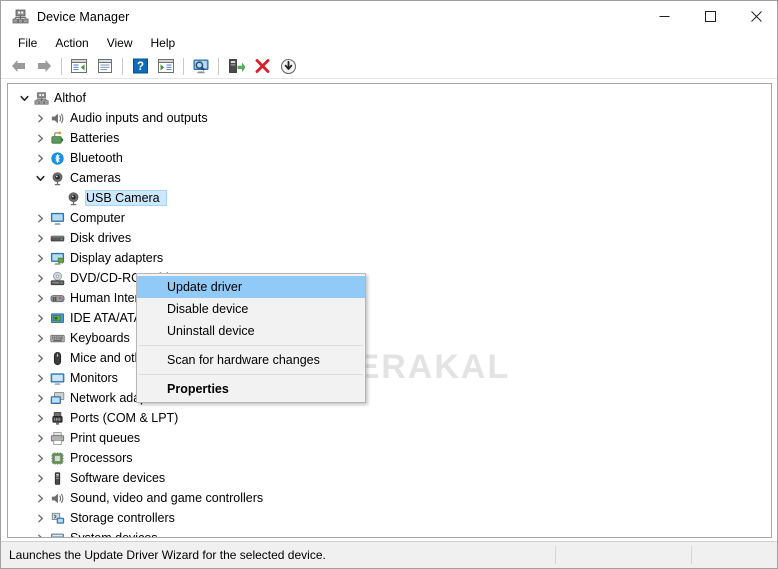 This screenshot has width=778, height=569. What do you see at coordinates (251, 389) in the screenshot?
I see `context-menu-item-properties: Properties` at bounding box center [251, 389].